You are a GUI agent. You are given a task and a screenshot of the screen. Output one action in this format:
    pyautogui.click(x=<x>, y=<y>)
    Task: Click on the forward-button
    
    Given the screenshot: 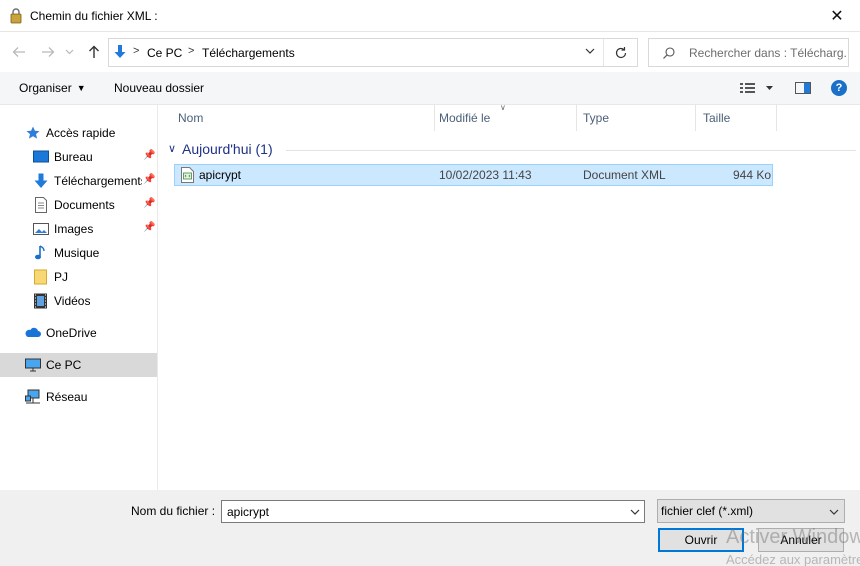 What is the action you would take?
    pyautogui.click(x=48, y=52)
    